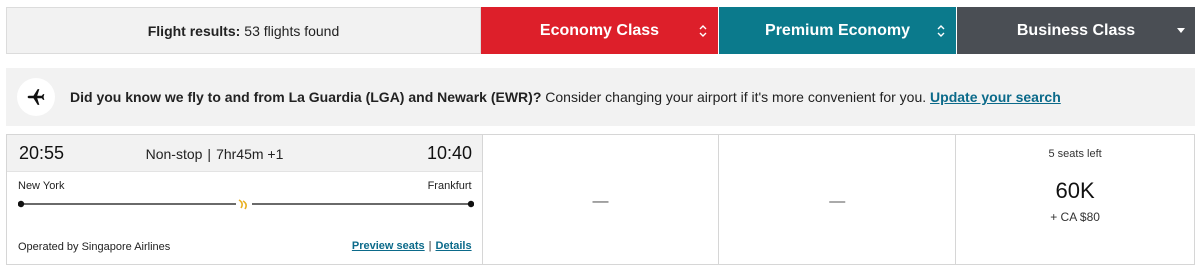 This screenshot has width=1200, height=271. I want to click on destination-city: Frankfurt, so click(449, 186).